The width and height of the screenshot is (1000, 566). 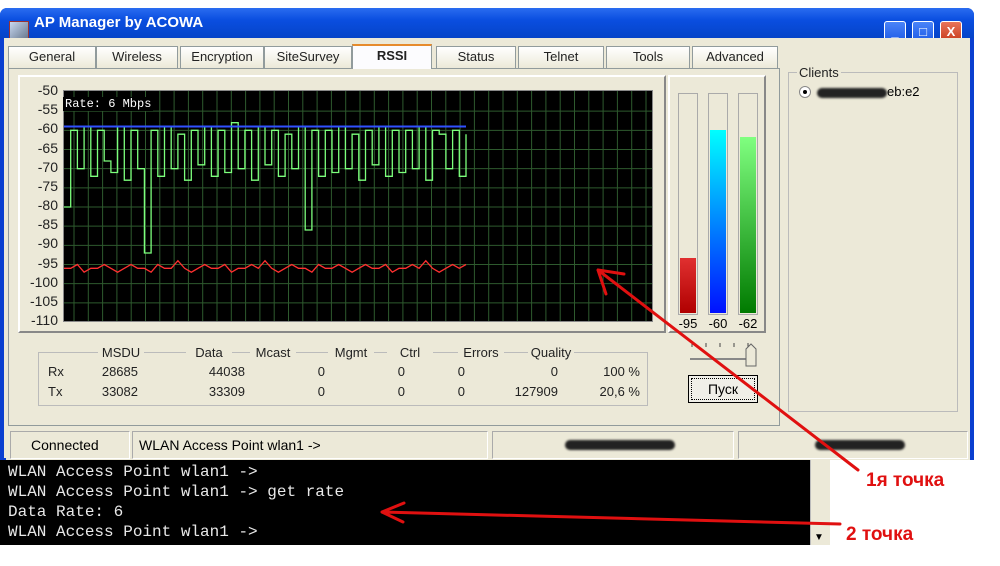 I want to click on y-tick-label: -80, so click(x=47, y=205).